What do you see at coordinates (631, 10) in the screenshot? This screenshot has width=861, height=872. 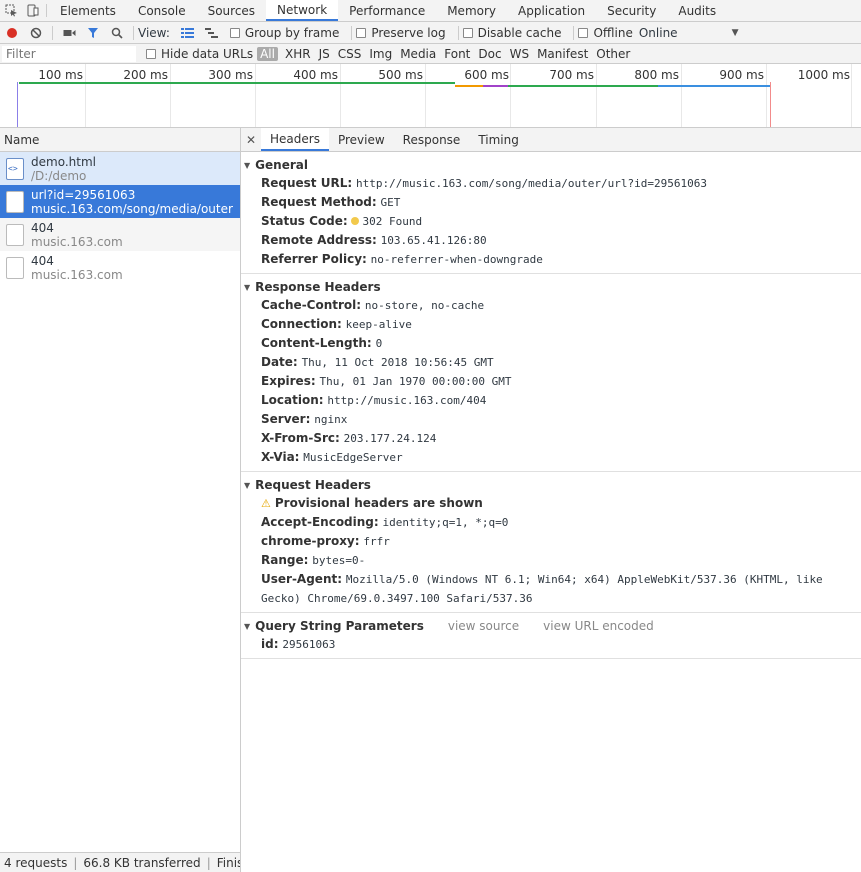 I see `tab-security: Security` at bounding box center [631, 10].